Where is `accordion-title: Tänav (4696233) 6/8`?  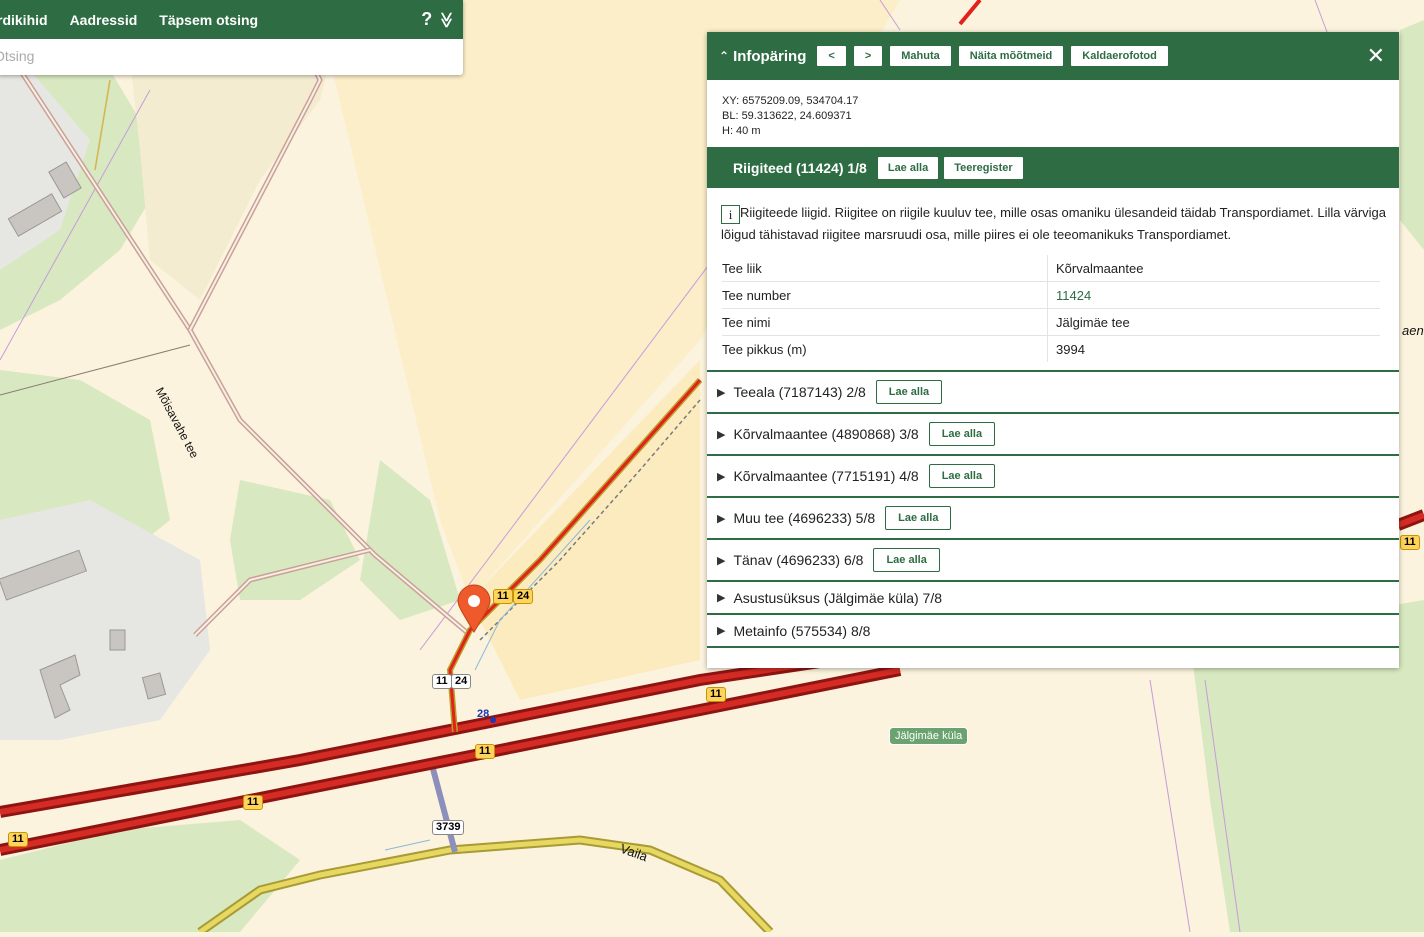
accordion-title: Tänav (4696233) 6/8 is located at coordinates (798, 560).